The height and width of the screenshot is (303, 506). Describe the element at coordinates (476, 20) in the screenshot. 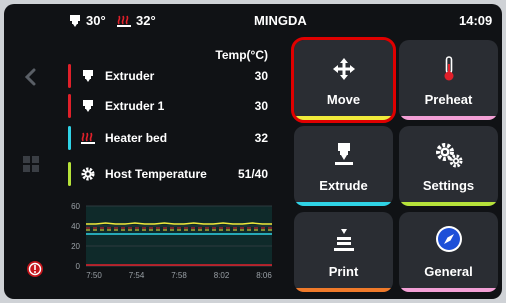

I see `clock: 14:09` at that location.